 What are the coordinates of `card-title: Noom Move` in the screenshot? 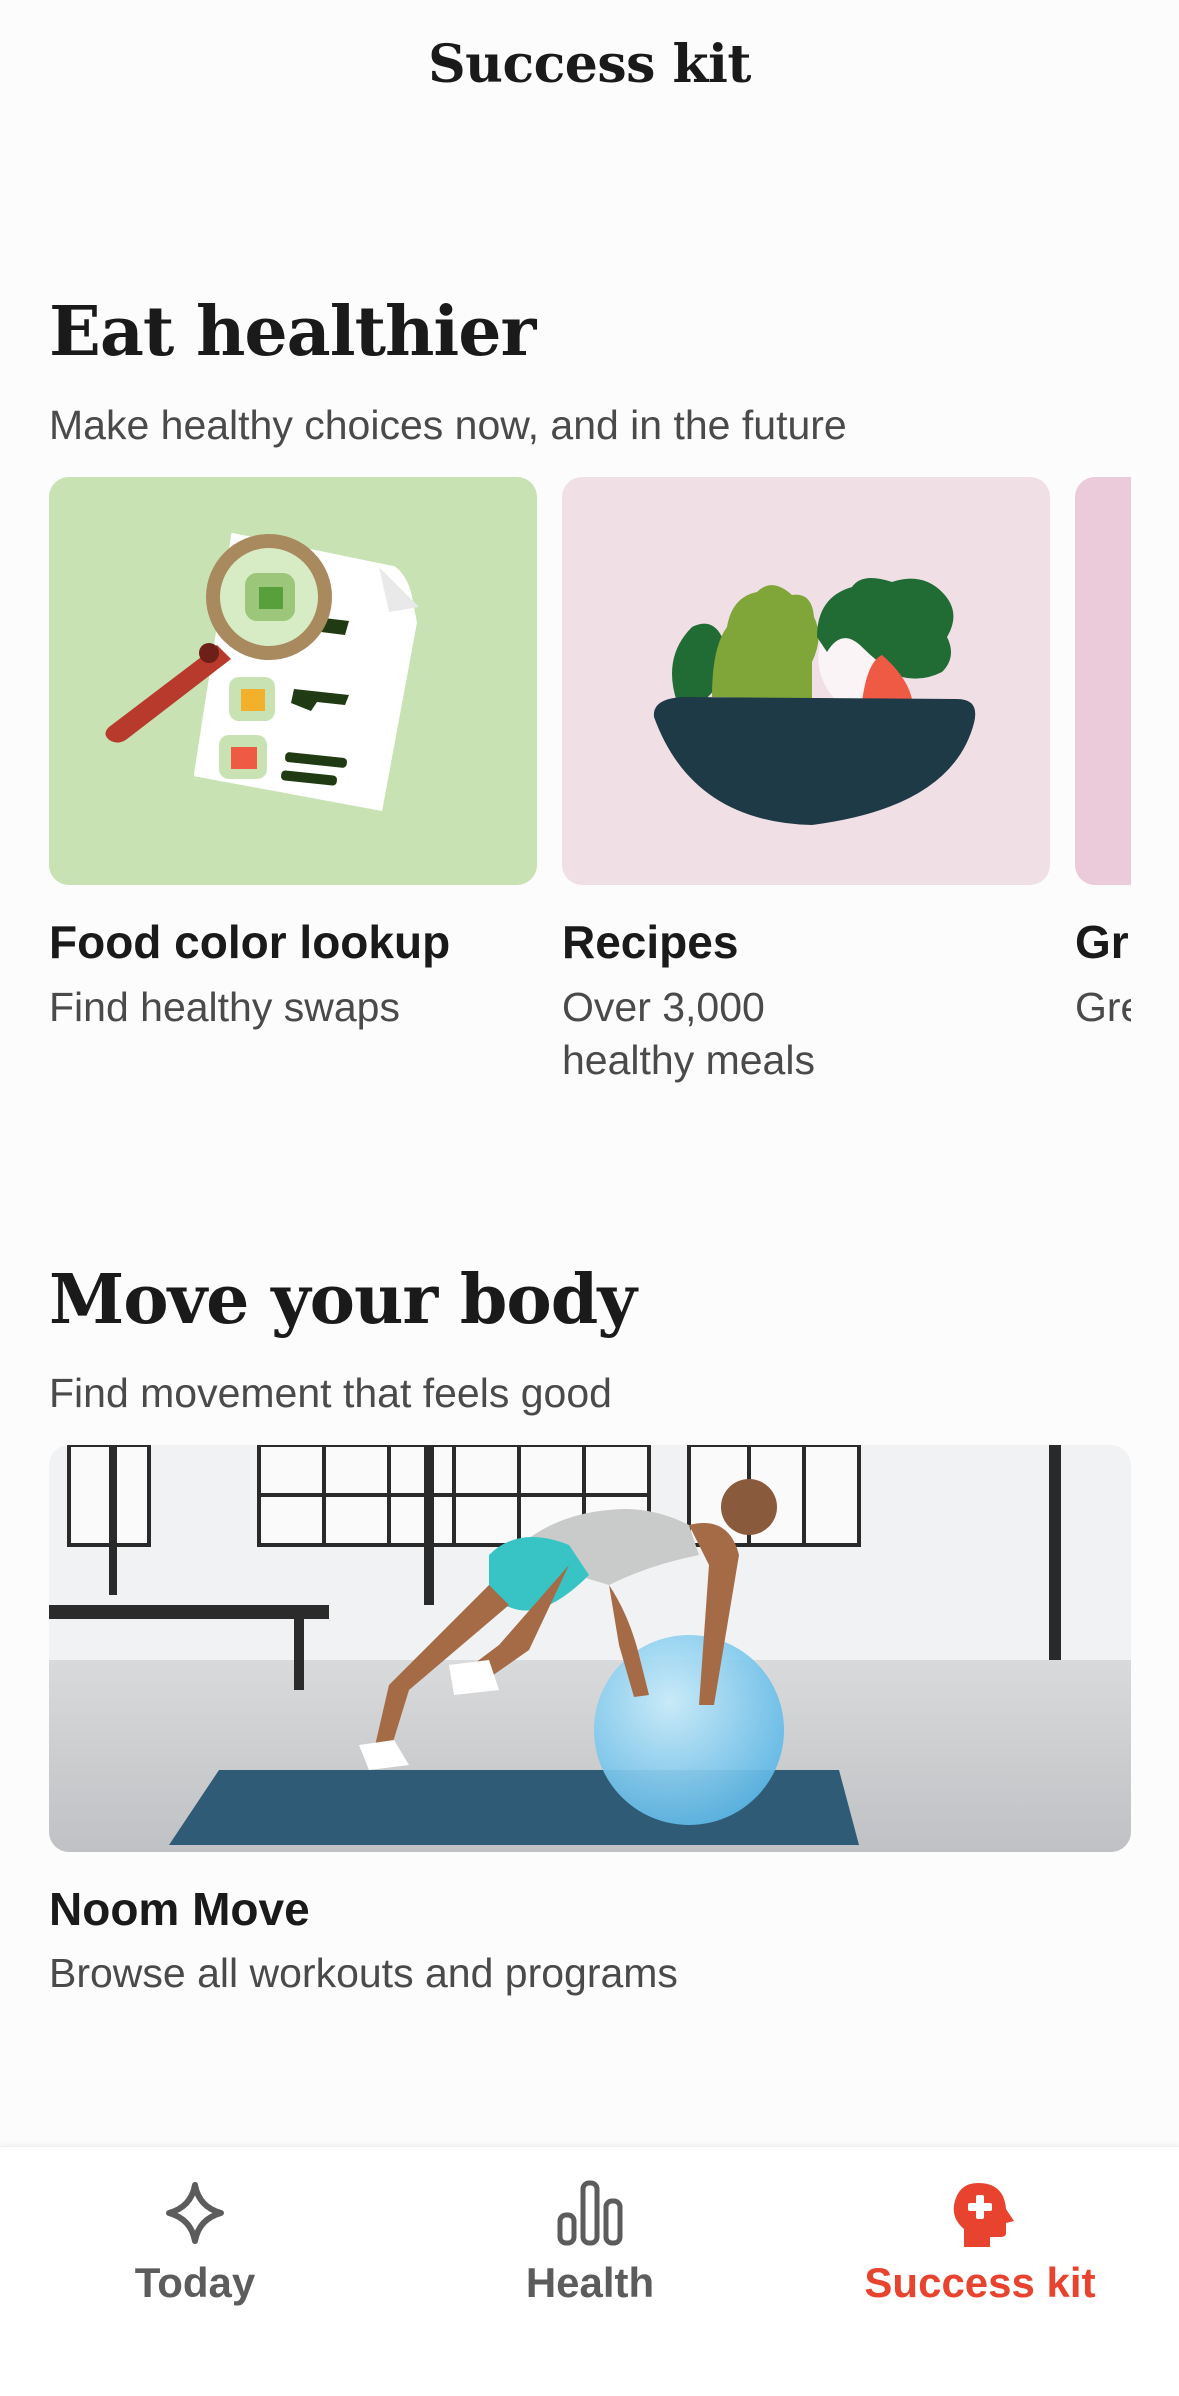 It's located at (179, 1909).